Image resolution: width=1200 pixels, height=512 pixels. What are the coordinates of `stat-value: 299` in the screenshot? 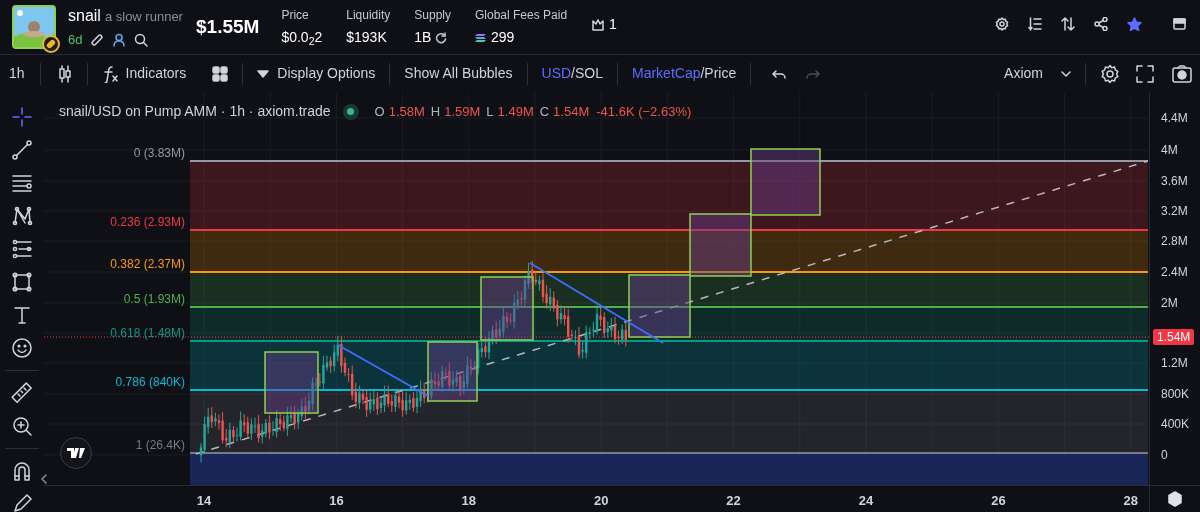 It's located at (503, 37).